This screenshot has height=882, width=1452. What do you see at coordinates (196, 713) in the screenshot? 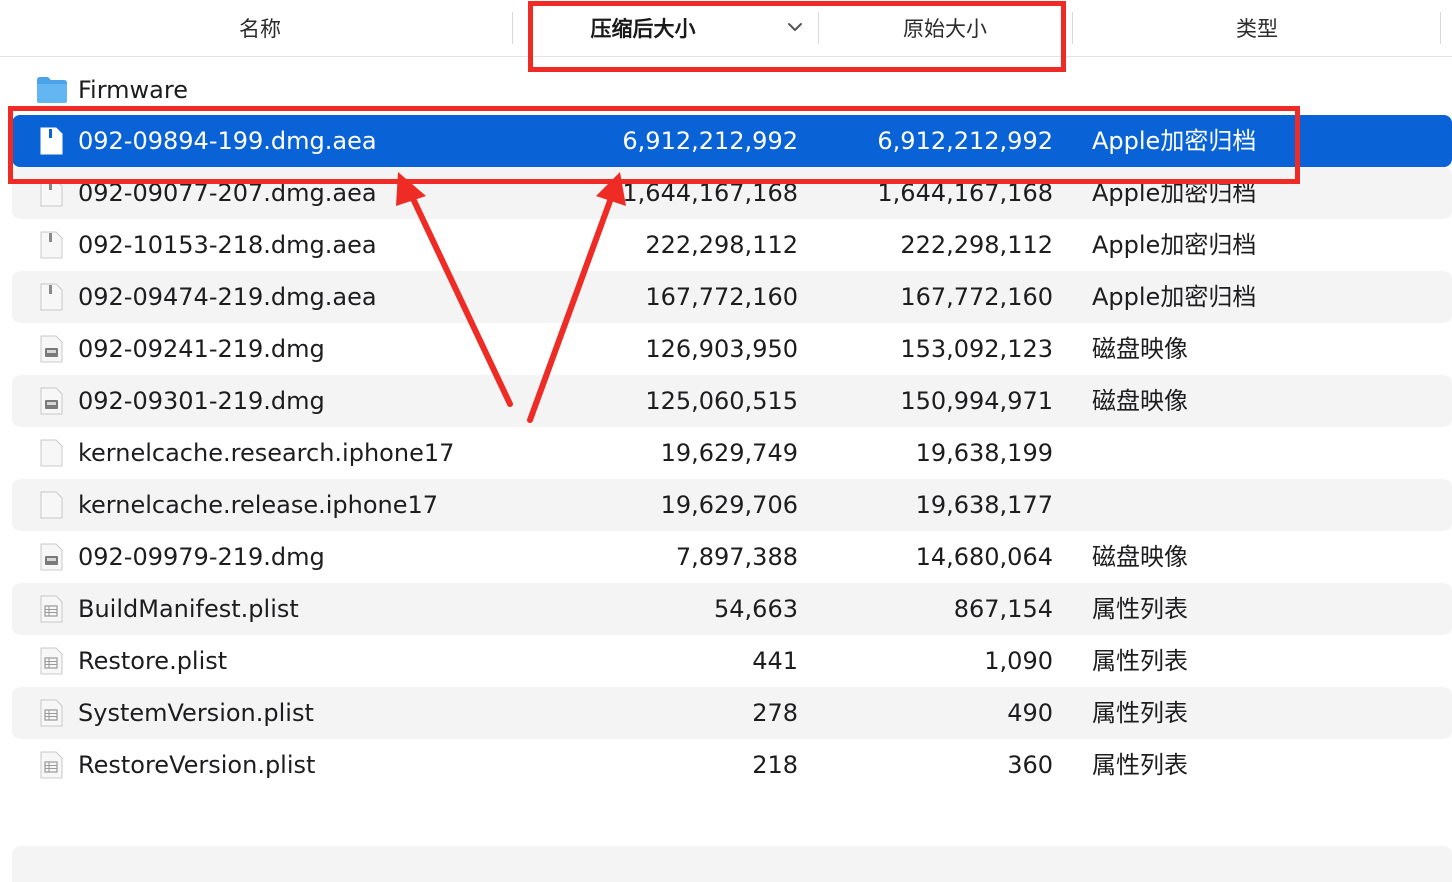
I see `file-name: SystemVersion.plist` at bounding box center [196, 713].